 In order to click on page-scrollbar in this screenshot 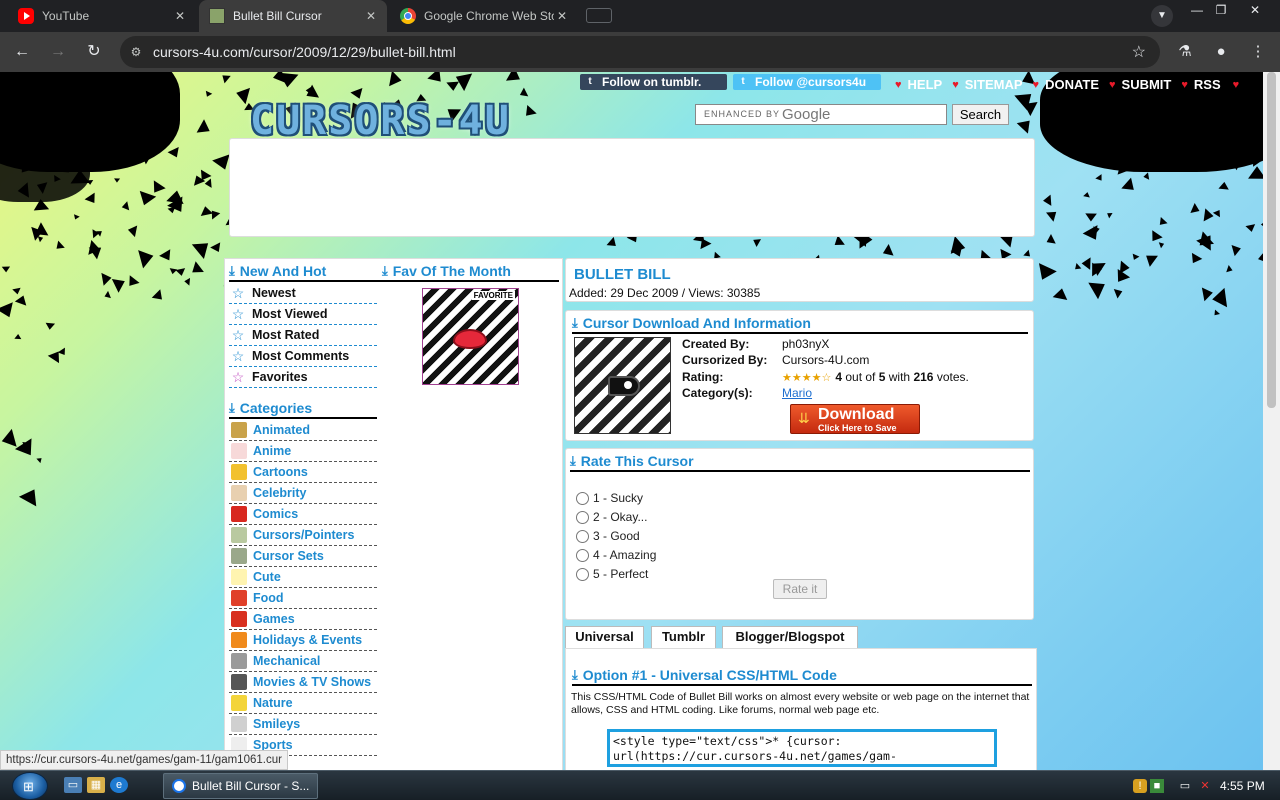, I will do `click(1271, 421)`.